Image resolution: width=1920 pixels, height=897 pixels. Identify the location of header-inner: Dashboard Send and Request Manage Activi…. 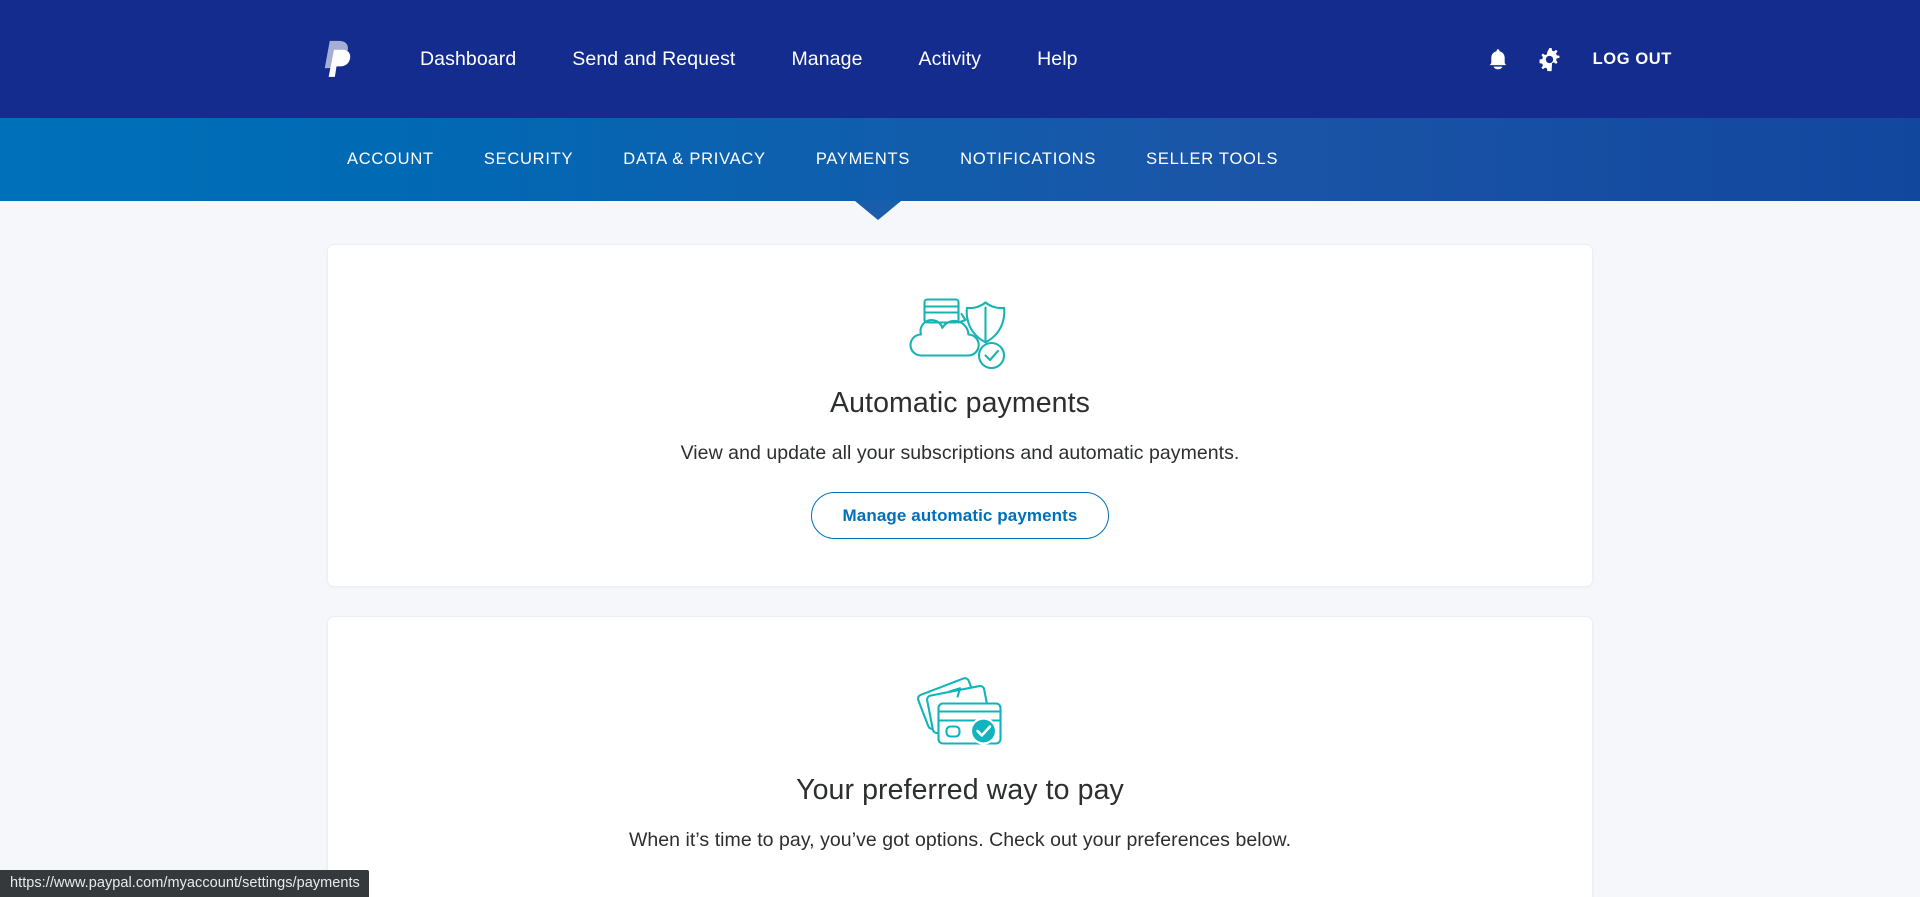
(965, 59).